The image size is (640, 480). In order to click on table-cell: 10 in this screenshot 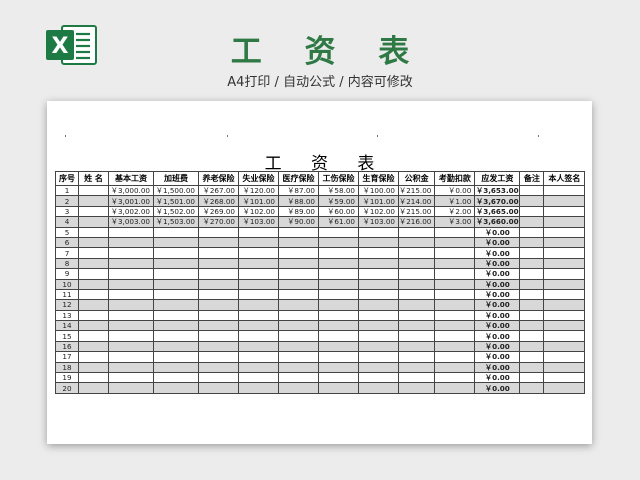, I will do `click(67, 284)`.